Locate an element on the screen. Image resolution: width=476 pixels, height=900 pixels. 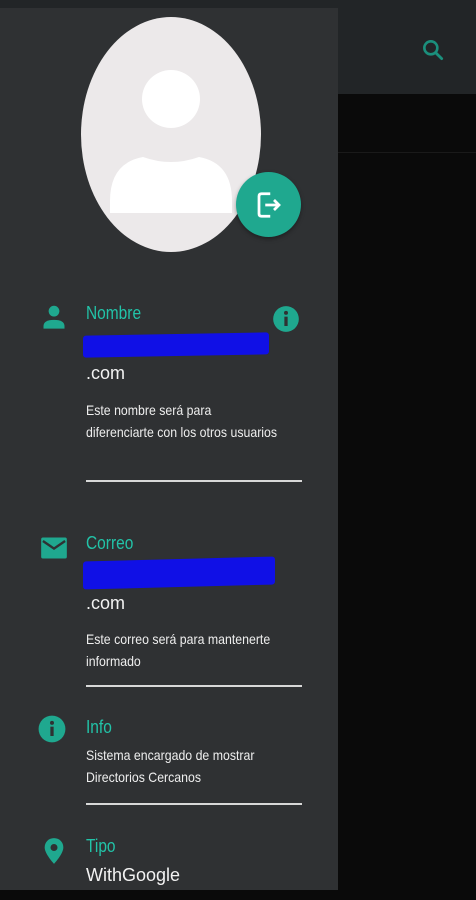
redacted-name is located at coordinates (176, 345).